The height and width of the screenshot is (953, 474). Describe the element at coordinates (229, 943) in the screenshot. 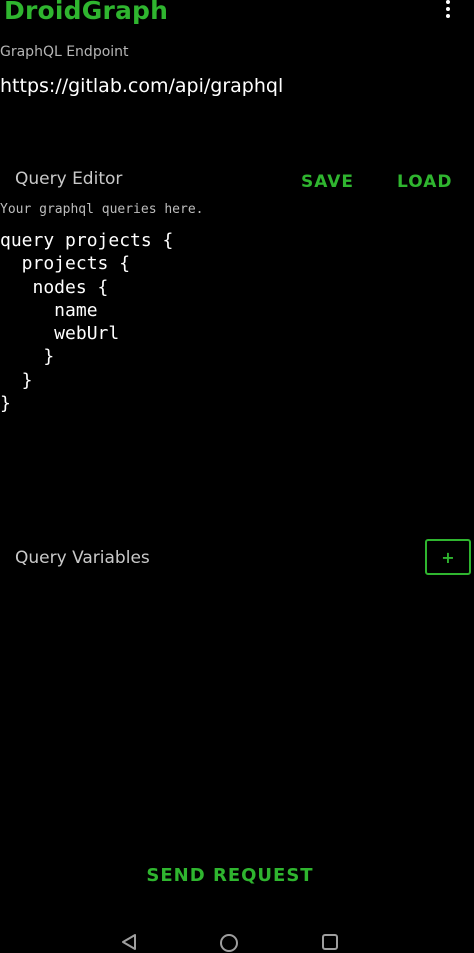

I see `nav-home-icon` at that location.